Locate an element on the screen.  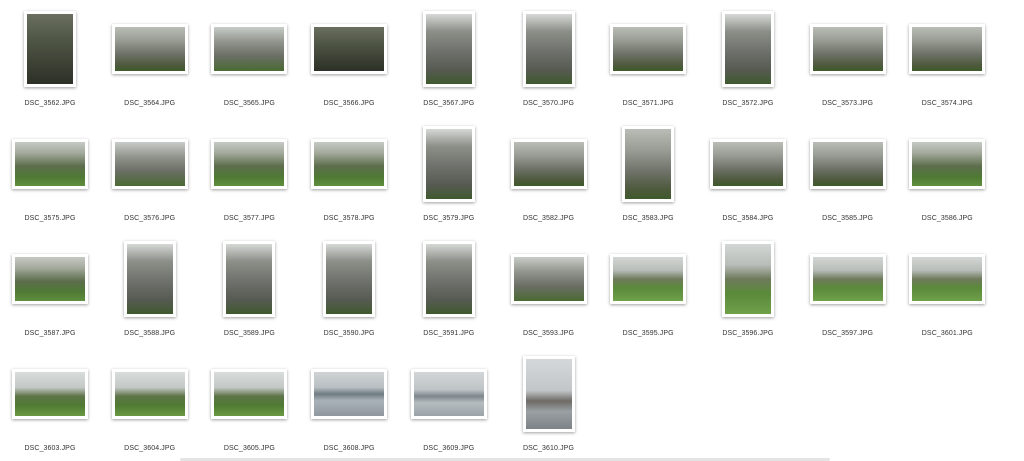
file-item: DSC_3570.JPG is located at coordinates (549, 61).